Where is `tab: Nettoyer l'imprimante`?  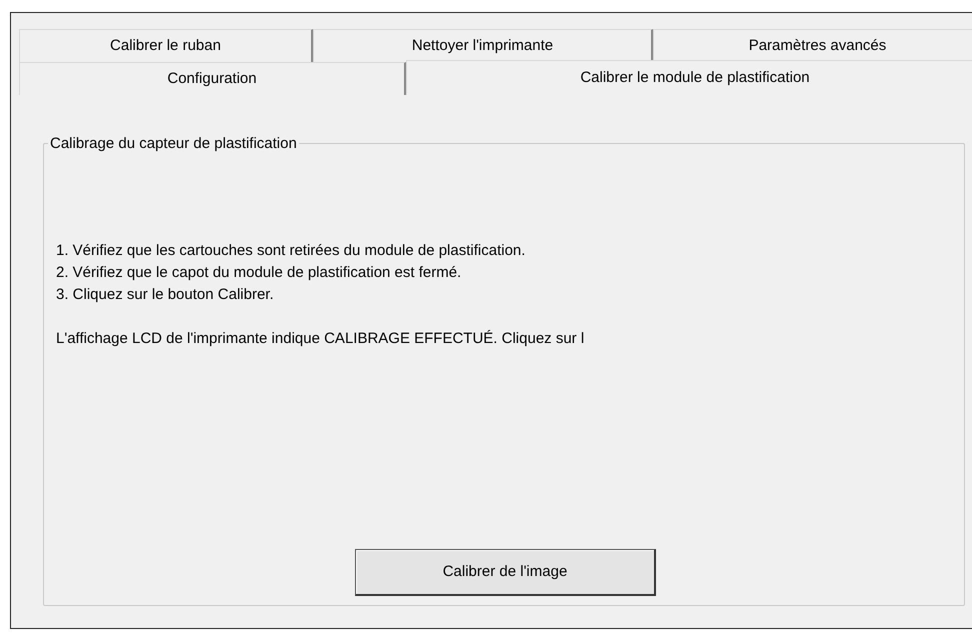 tab: Nettoyer l'imprimante is located at coordinates (483, 45).